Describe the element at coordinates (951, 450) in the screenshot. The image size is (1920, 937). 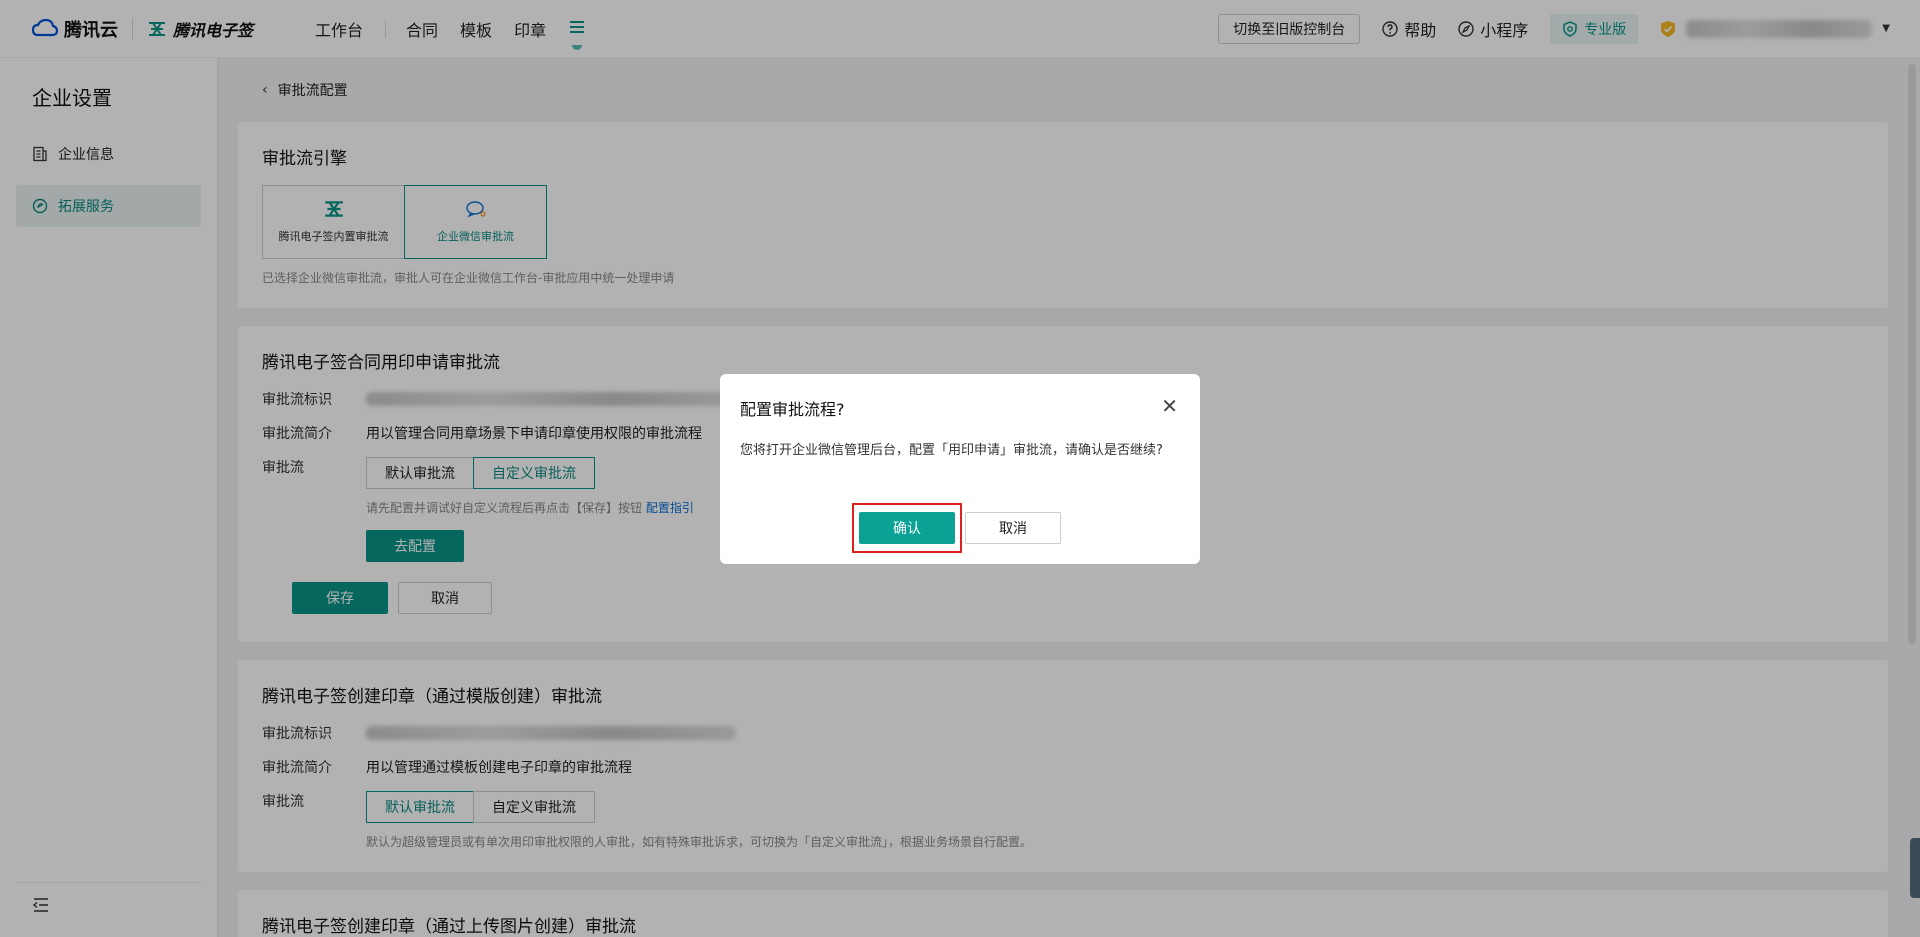
I see `dialog-message: 您将打开企业微信管理后台，配置「用印申请」审批流，请确认是否继续?` at that location.